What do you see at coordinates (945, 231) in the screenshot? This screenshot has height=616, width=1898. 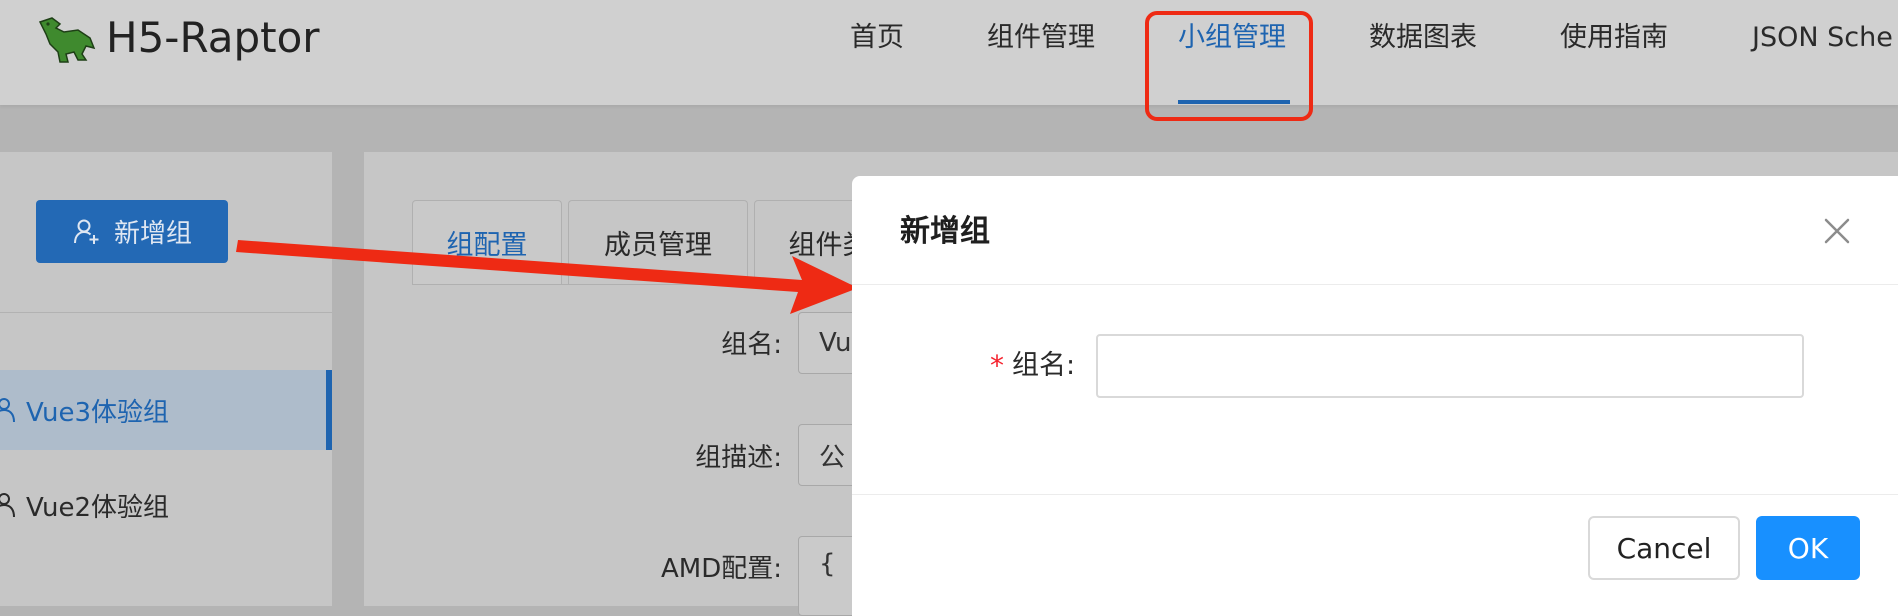 I see `modal-title: 新增组` at bounding box center [945, 231].